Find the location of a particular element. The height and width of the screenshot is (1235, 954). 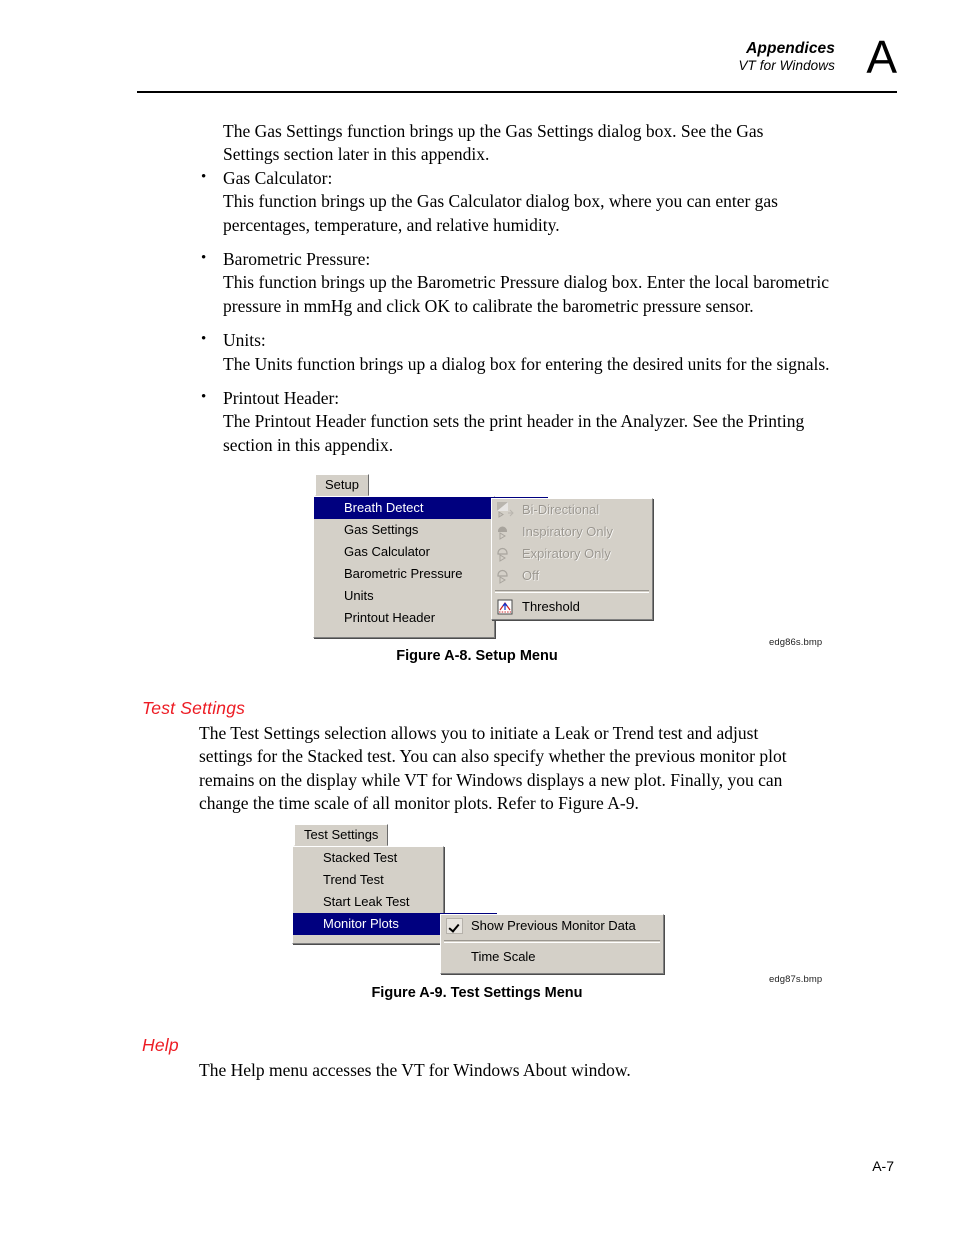

menu-item-start-leak-test-label: Start Leak Test is located at coordinates (366, 901).